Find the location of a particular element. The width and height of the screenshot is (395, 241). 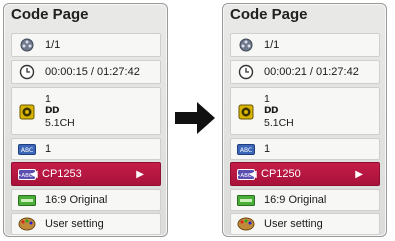

code-page-value: CP1253 is located at coordinates (62, 174).